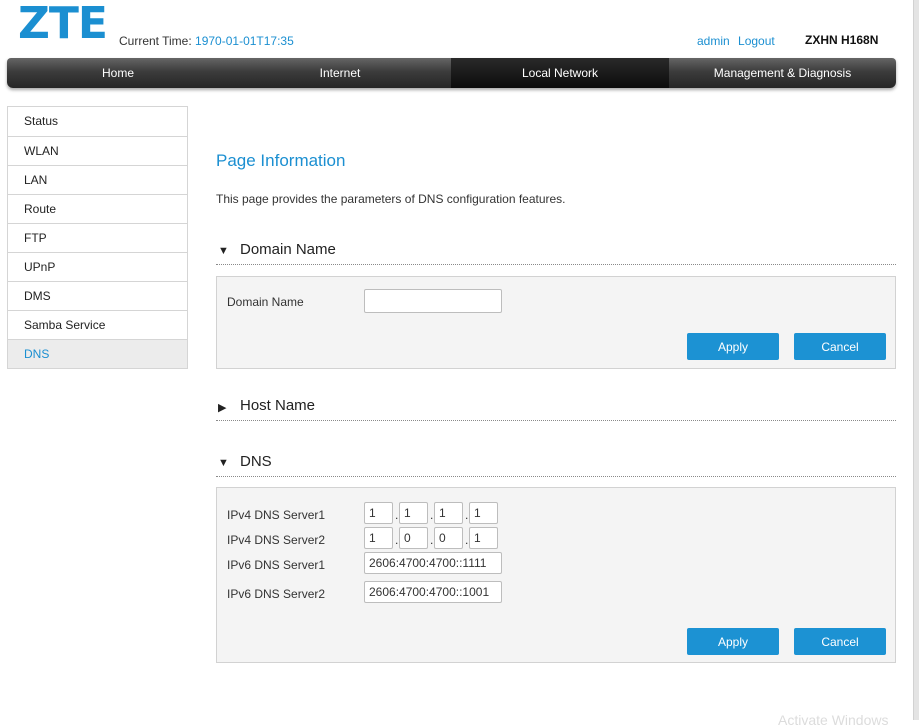 This screenshot has width=919, height=728. What do you see at coordinates (782, 73) in the screenshot?
I see `nav-management-diagnosis: Management & Diagnosis` at bounding box center [782, 73].